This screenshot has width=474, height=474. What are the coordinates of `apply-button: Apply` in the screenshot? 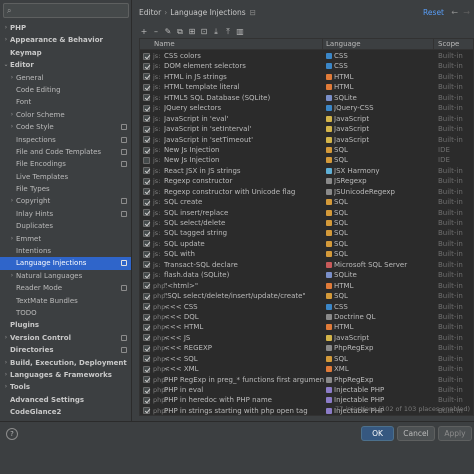 It's located at (455, 433).